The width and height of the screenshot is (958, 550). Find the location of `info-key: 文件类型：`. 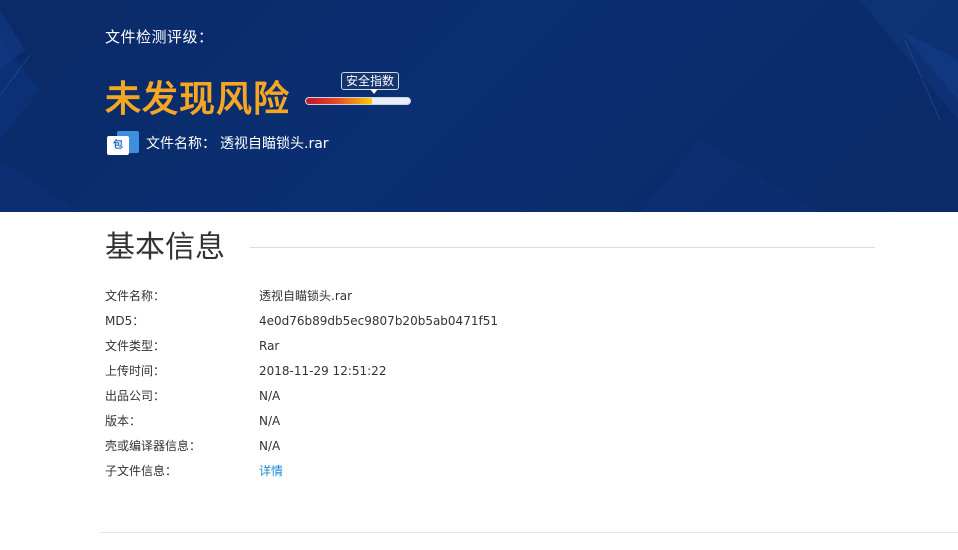

info-key: 文件类型： is located at coordinates (135, 346).